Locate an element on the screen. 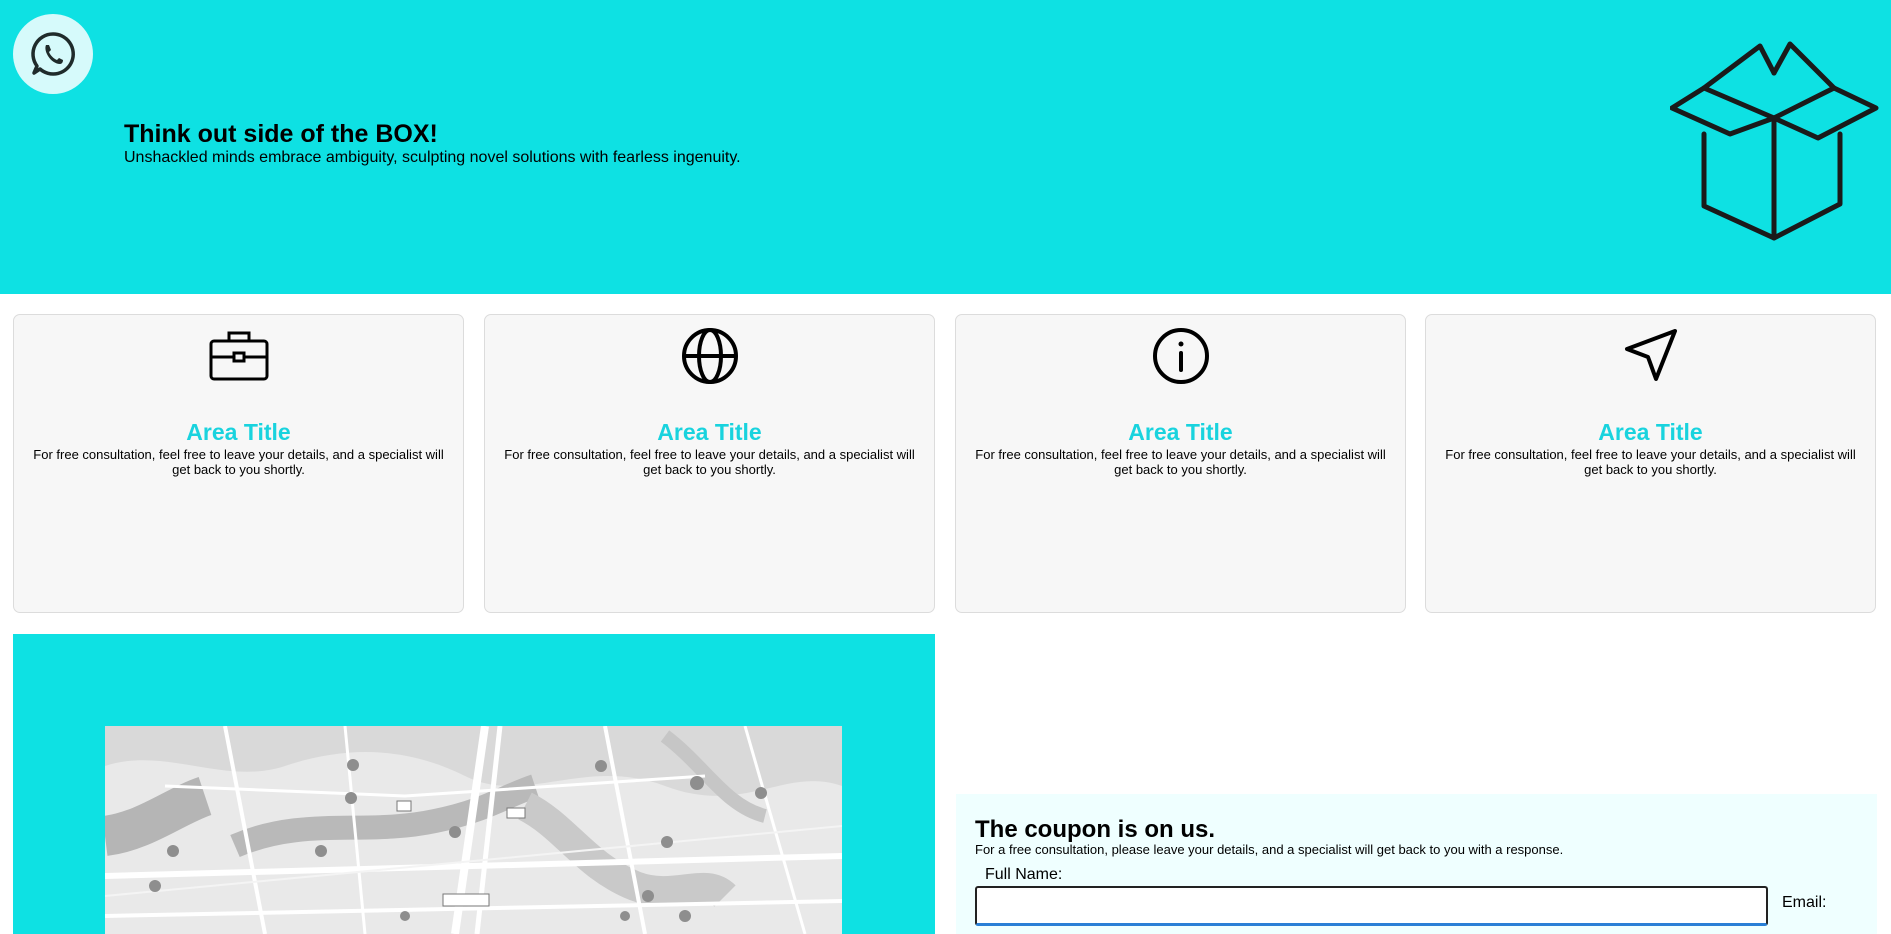 This screenshot has width=1891, height=934. email-label: Email: is located at coordinates (1804, 902).